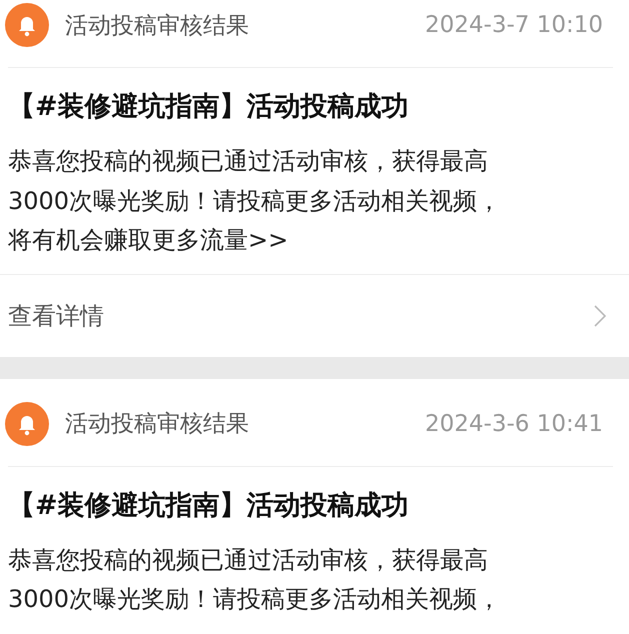 The width and height of the screenshot is (629, 634). I want to click on chevron-right-icon, so click(600, 316).